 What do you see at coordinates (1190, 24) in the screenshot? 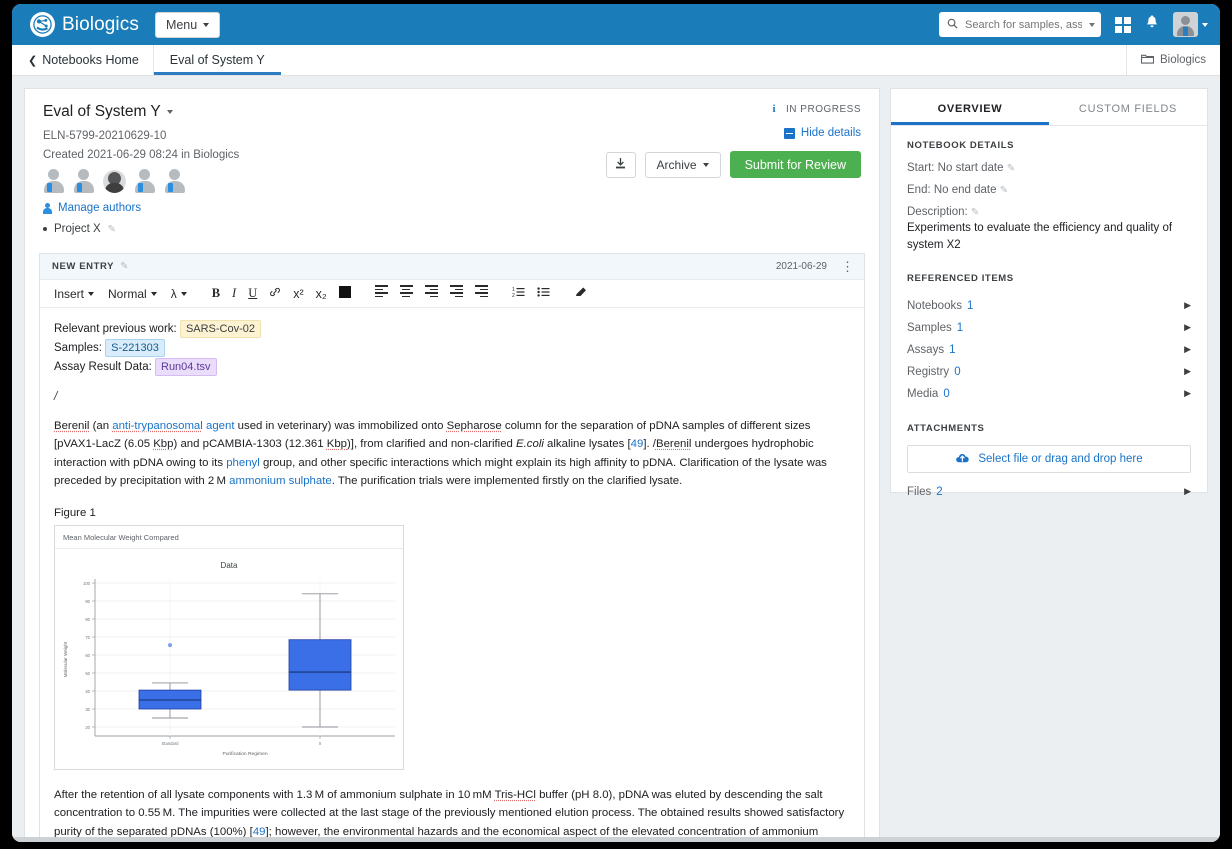
I see `user-avatar-menu` at bounding box center [1190, 24].